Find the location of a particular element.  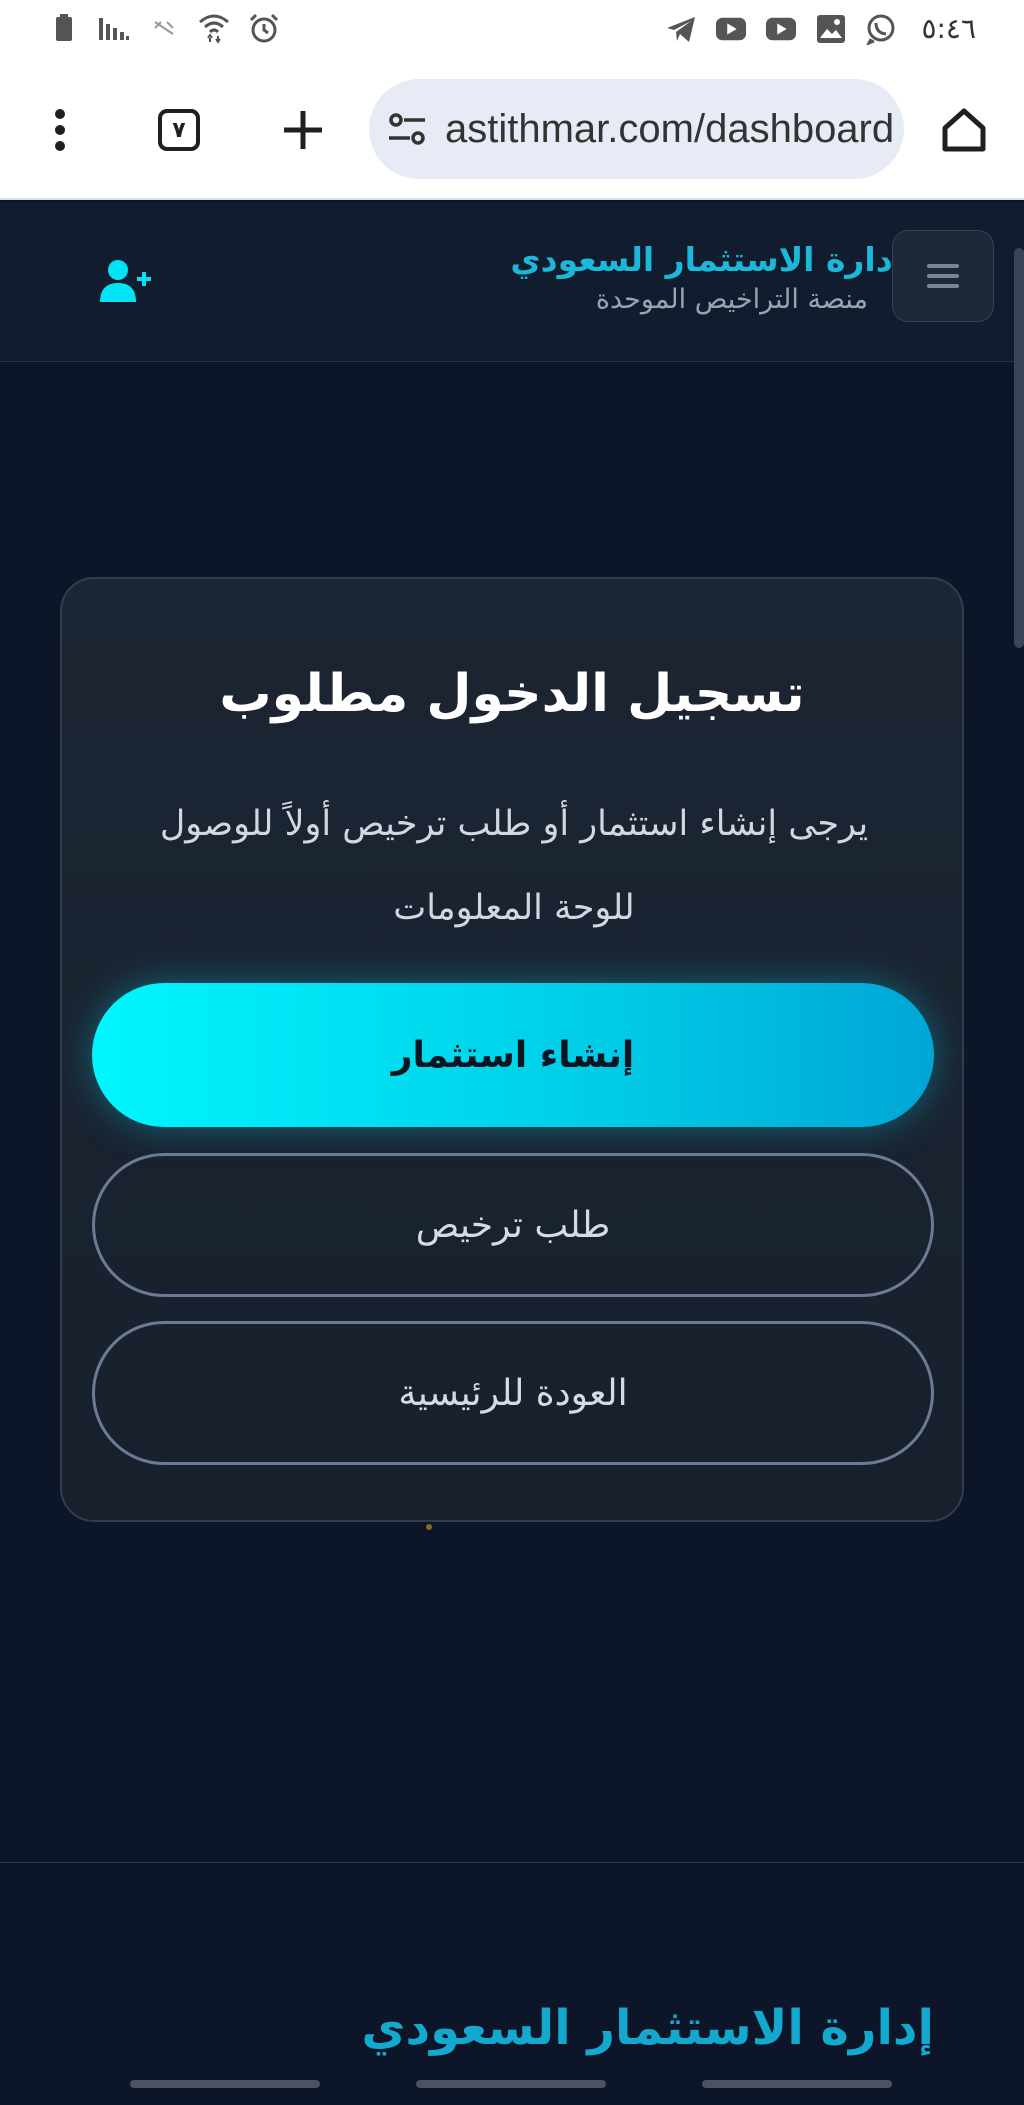

site-settings-icon is located at coordinates (407, 129).